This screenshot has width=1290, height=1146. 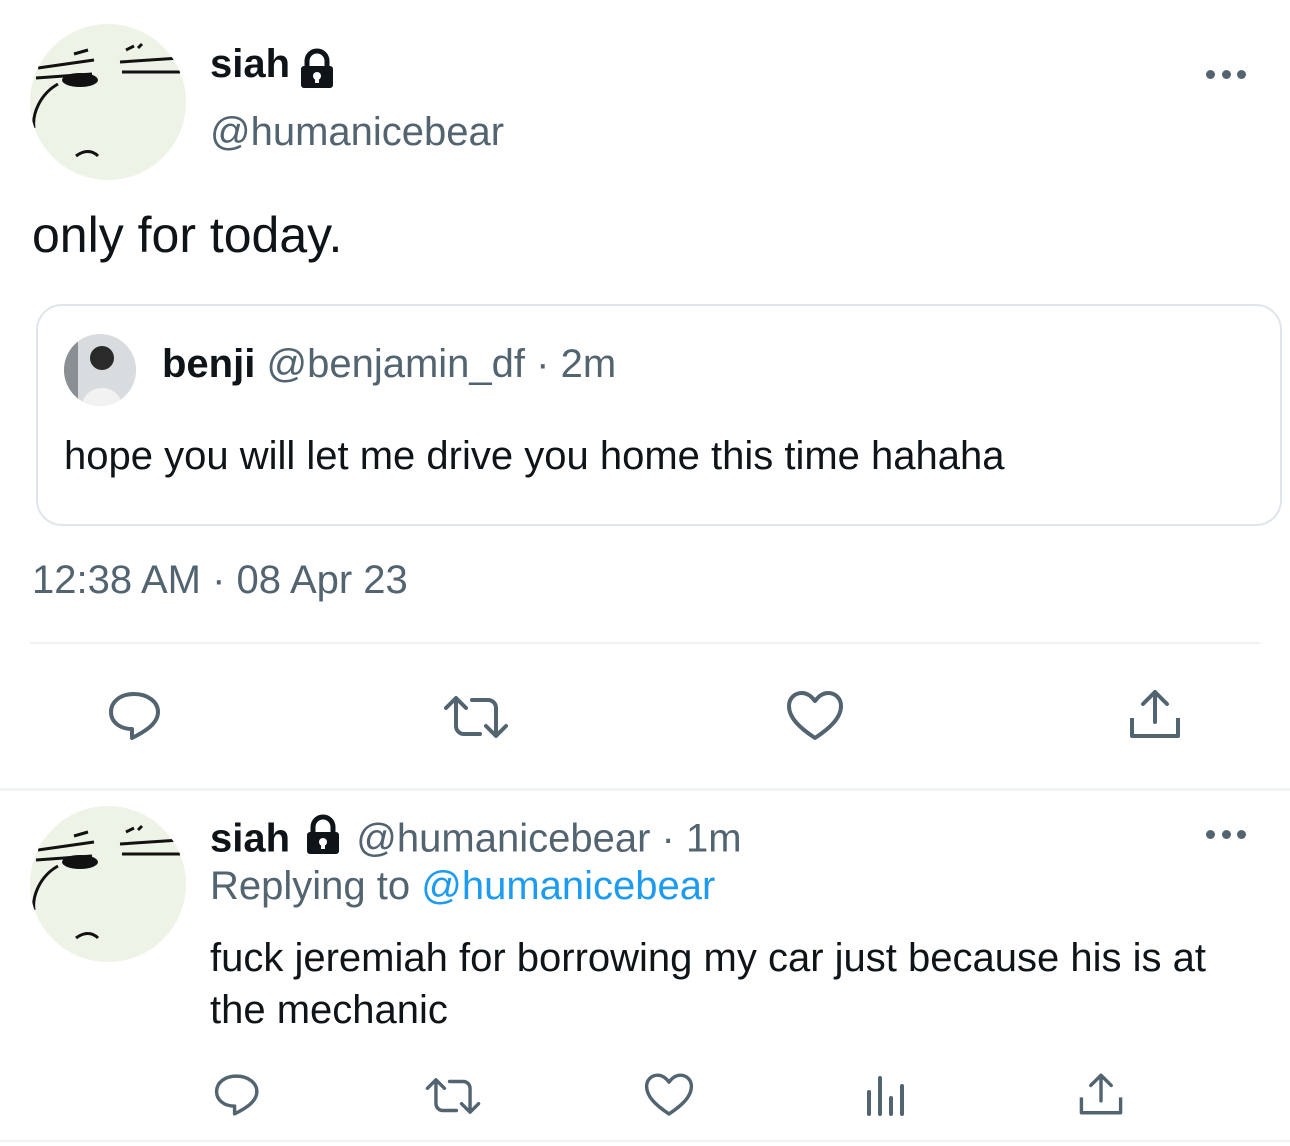 I want to click on quote-time: 2m, so click(x=588, y=364).